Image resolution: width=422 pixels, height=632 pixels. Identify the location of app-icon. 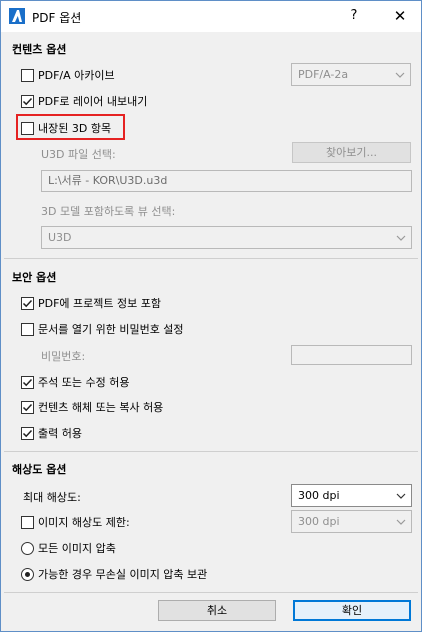
(17, 16).